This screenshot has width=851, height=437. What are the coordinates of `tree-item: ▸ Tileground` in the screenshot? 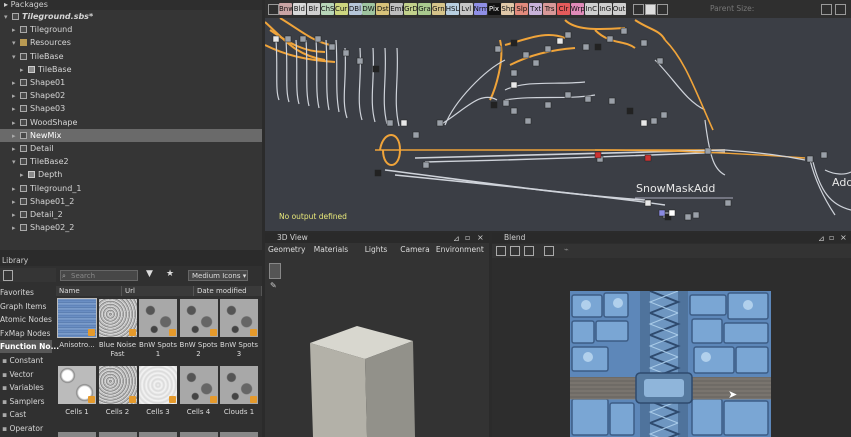 It's located at (131, 29).